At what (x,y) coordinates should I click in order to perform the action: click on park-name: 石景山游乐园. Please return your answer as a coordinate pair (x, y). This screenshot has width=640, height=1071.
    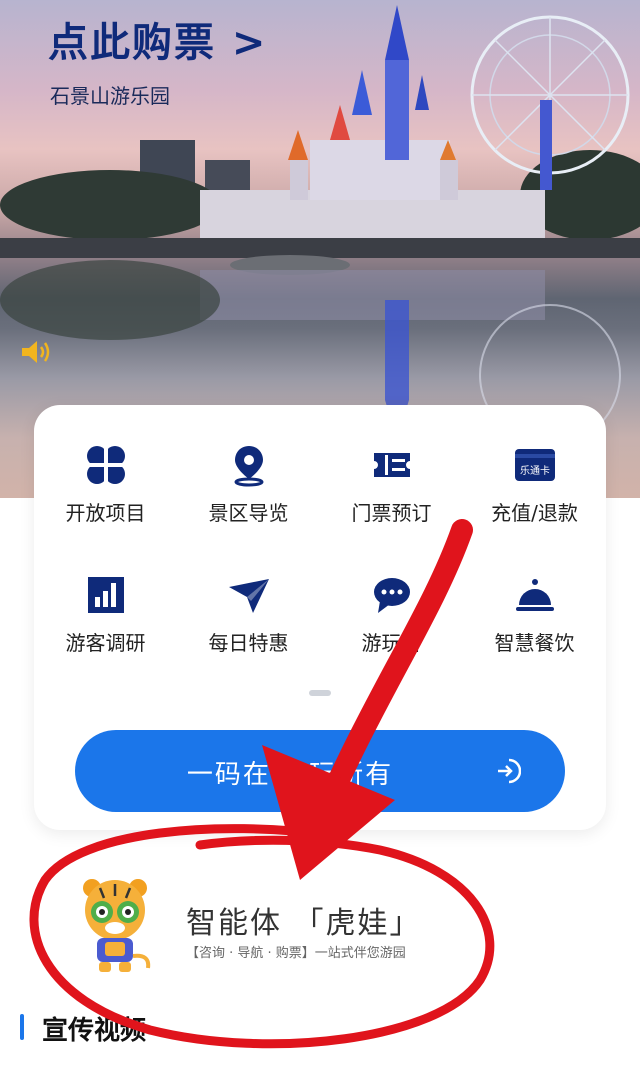
    Looking at the image, I should click on (110, 96).